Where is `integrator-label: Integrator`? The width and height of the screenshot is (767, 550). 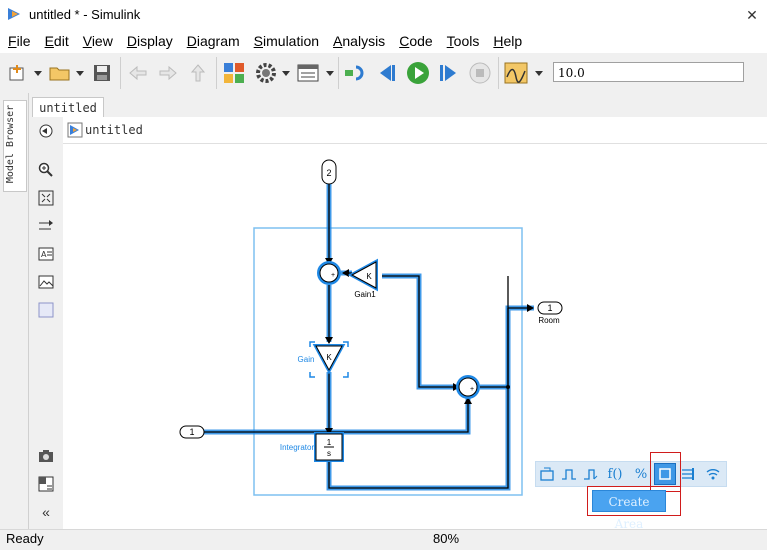
integrator-label: Integrator is located at coordinates (297, 447).